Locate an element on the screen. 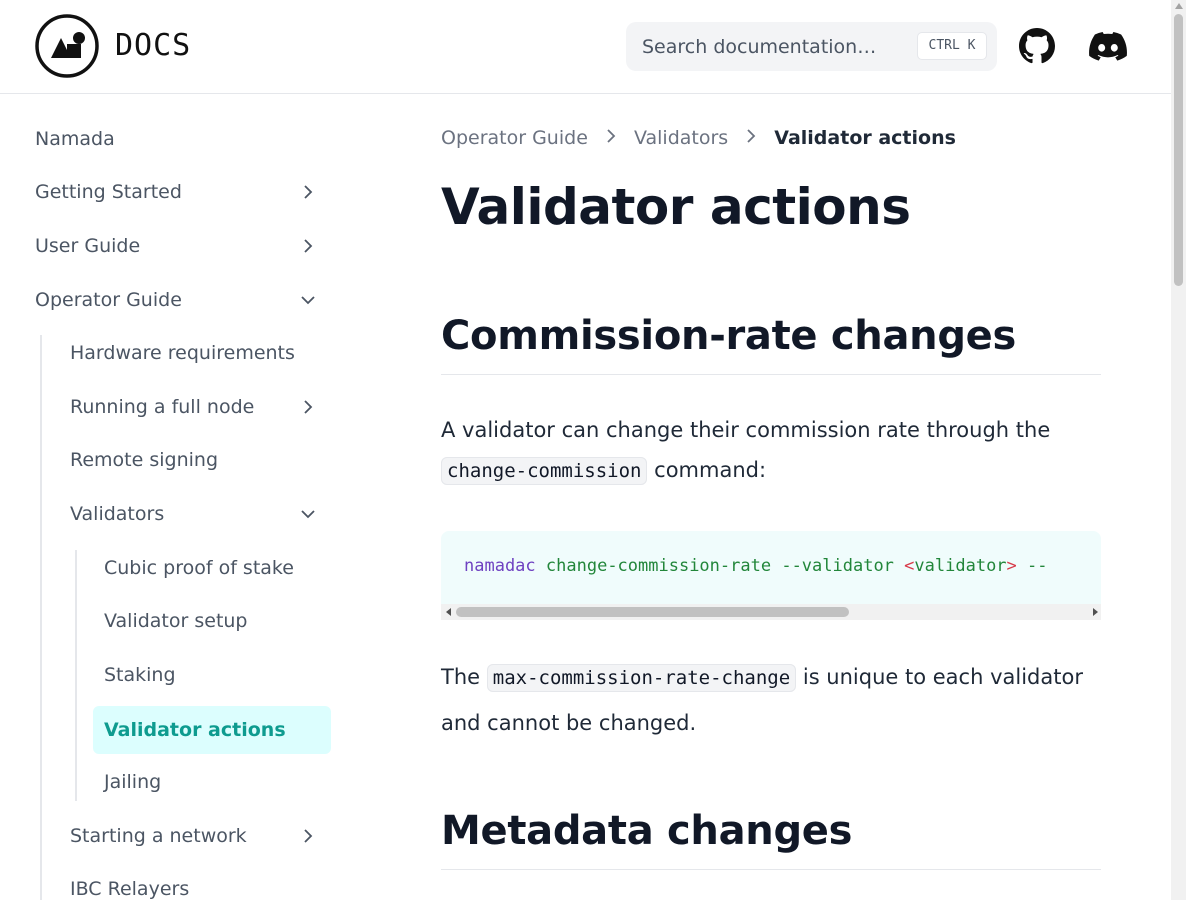  section-heading-commission-rate-changes: Commission-rate changes is located at coordinates (729, 336).